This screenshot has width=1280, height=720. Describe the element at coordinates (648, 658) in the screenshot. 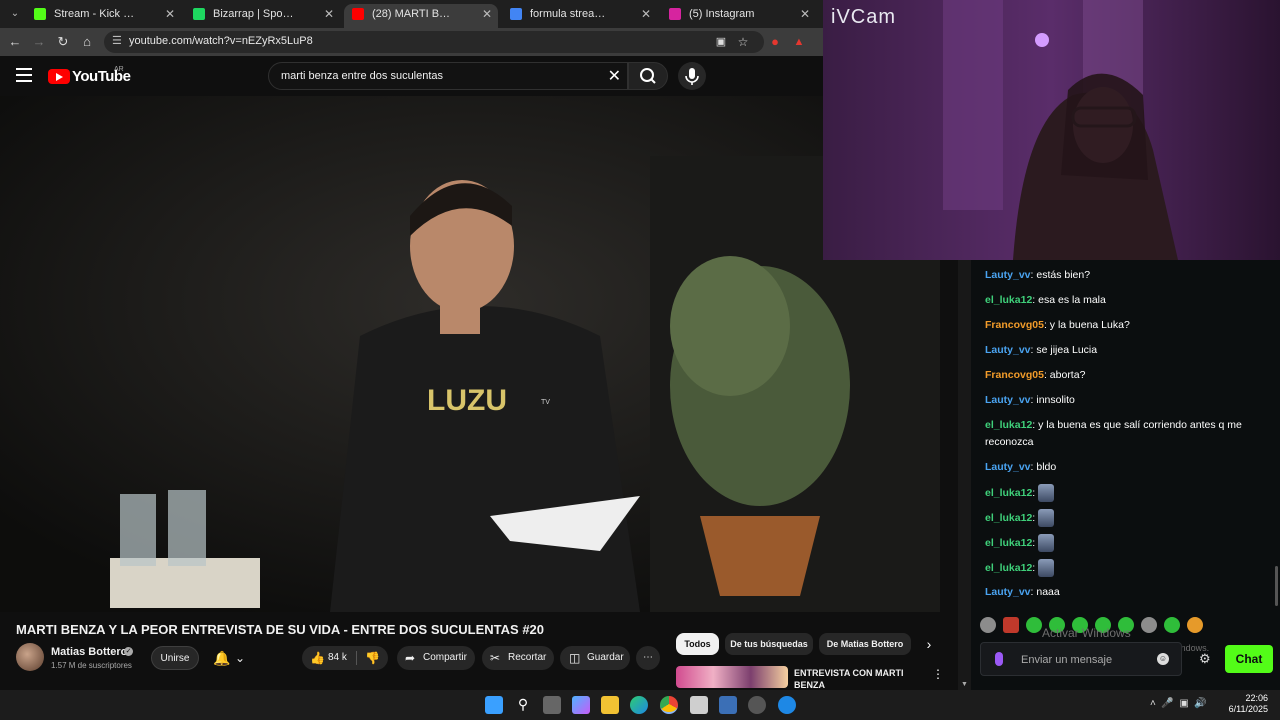

I see `more-actions-icon: ⋯` at that location.